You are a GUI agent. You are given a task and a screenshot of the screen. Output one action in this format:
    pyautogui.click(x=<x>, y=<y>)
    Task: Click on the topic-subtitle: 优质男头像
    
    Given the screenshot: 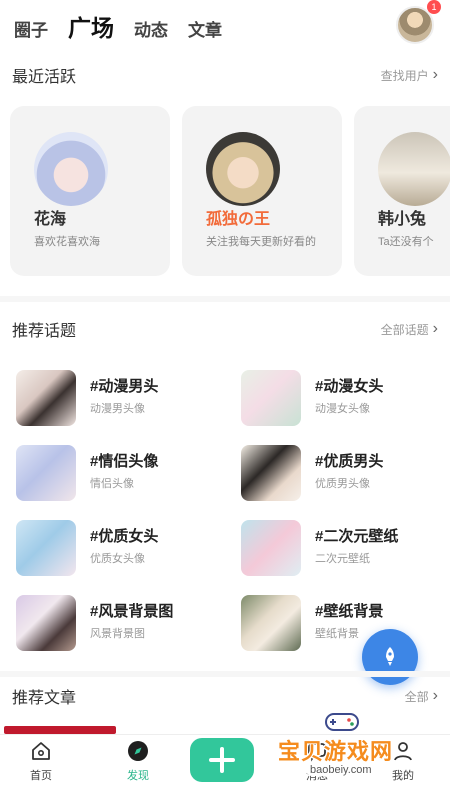 What is the action you would take?
    pyautogui.click(x=342, y=484)
    